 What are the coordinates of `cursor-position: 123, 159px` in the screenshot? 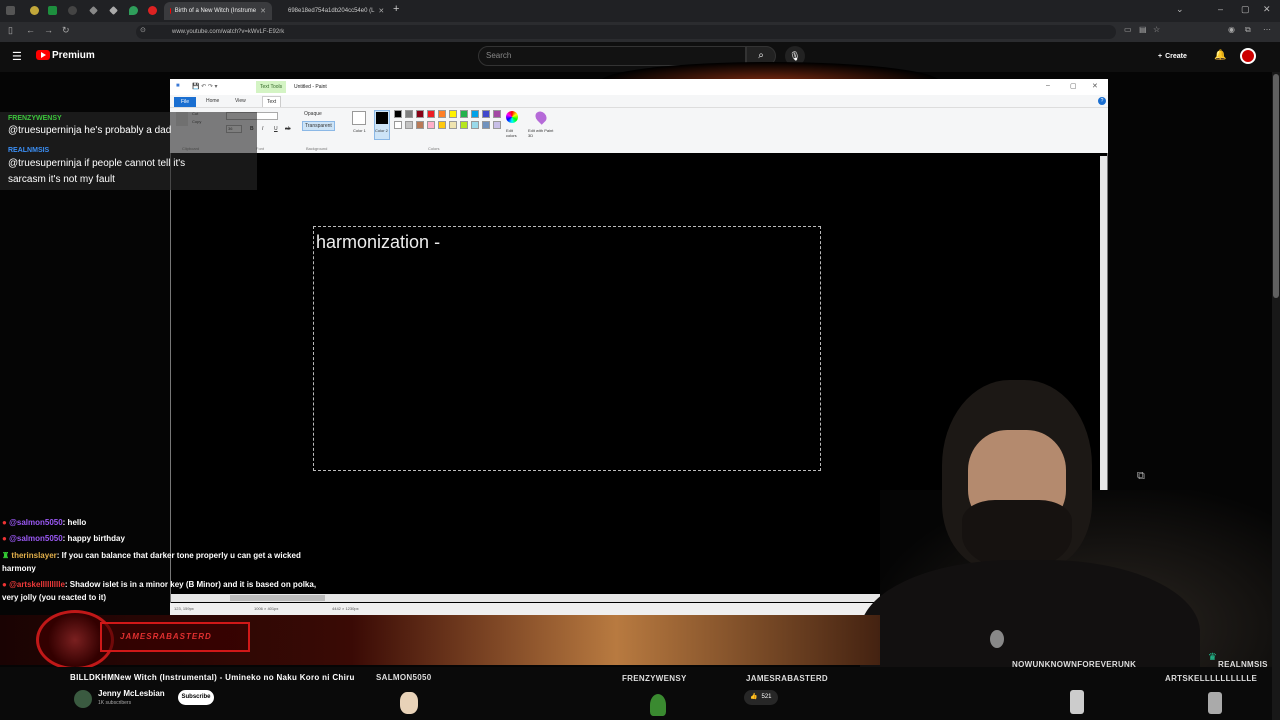 It's located at (184, 608).